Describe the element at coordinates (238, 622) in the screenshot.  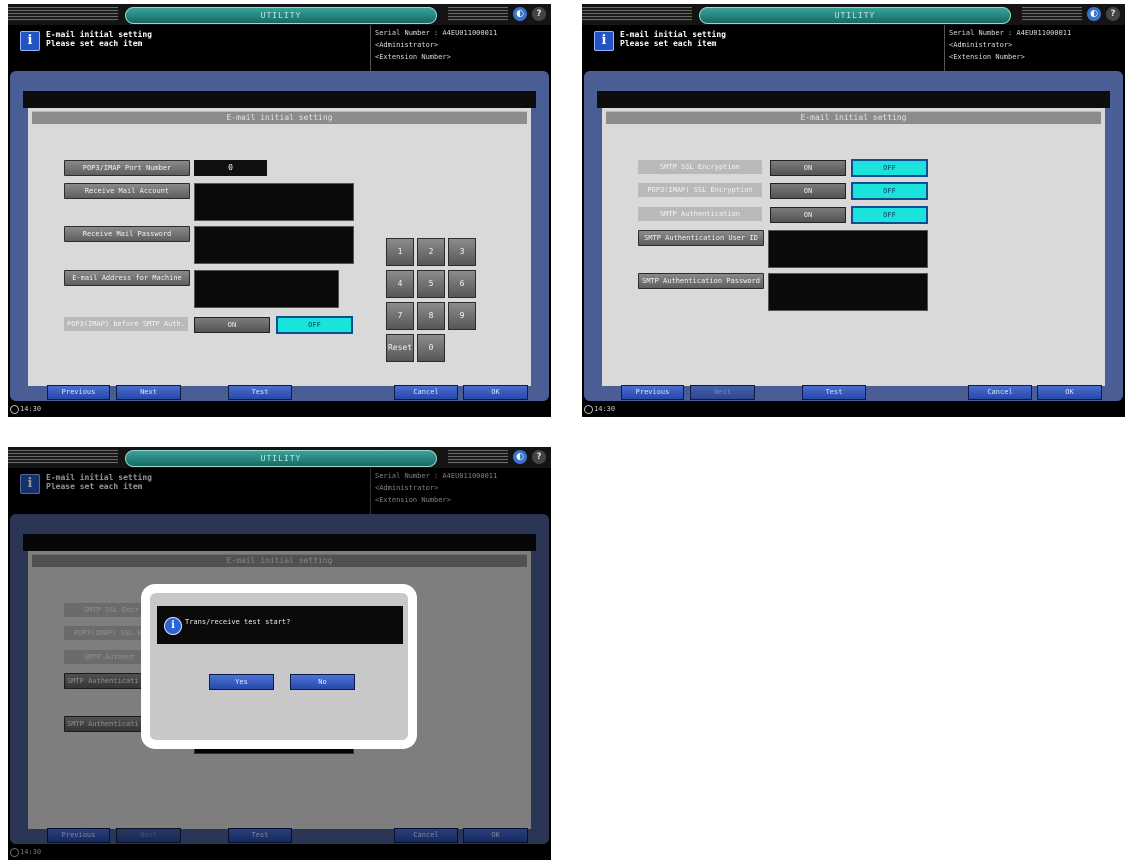
I see `dialog-message: Trans/receive test start?` at that location.